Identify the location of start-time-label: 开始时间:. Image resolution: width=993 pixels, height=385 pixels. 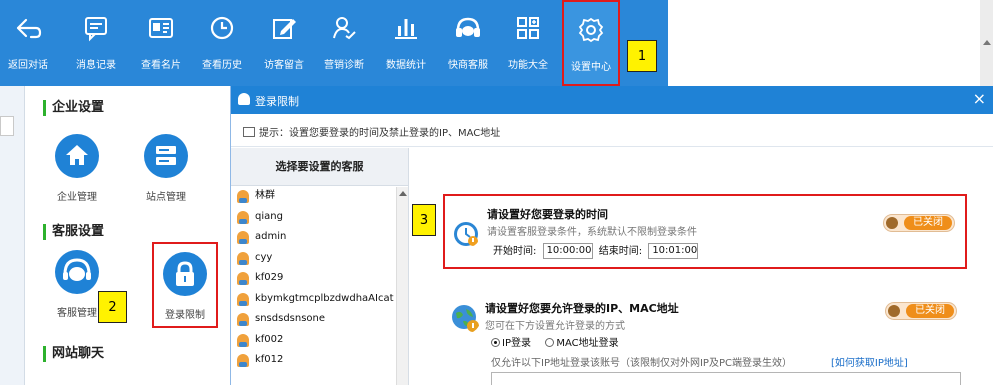
(515, 251).